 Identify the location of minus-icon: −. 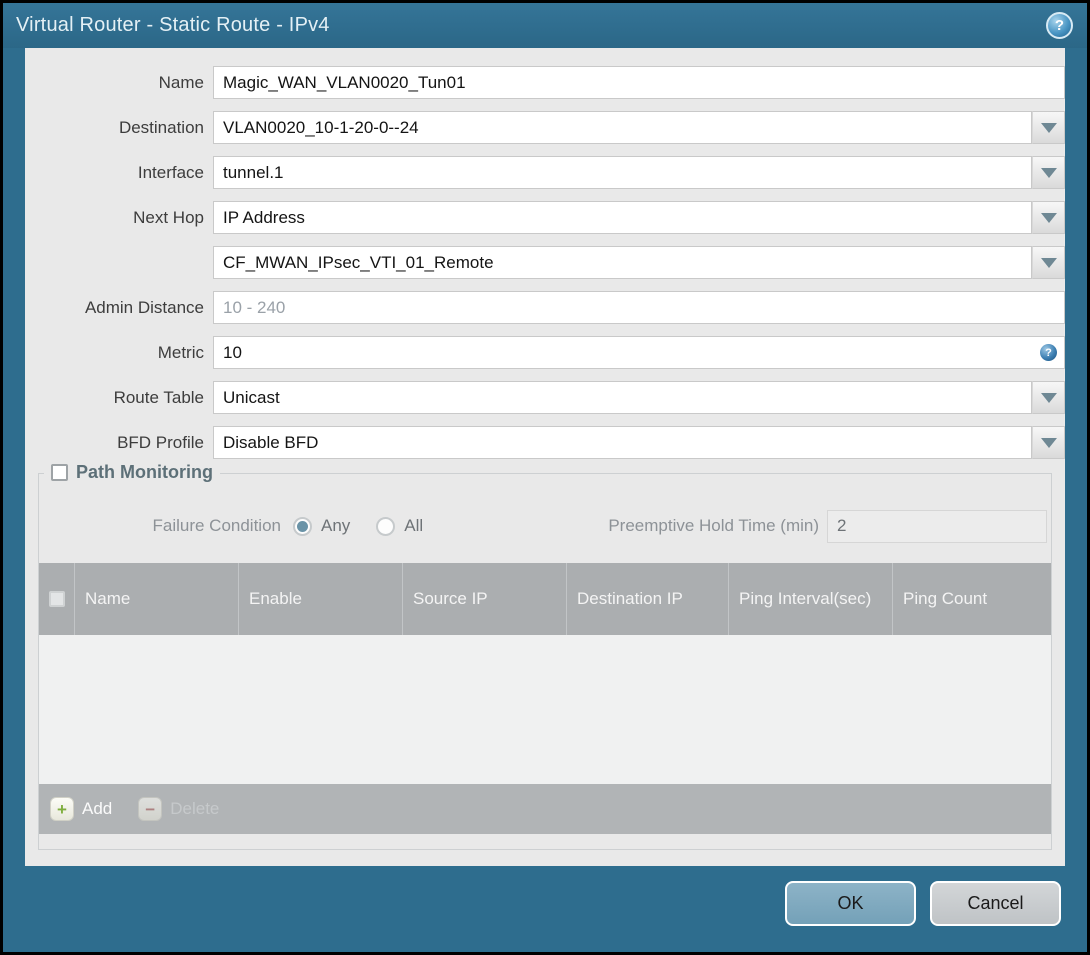
(150, 809).